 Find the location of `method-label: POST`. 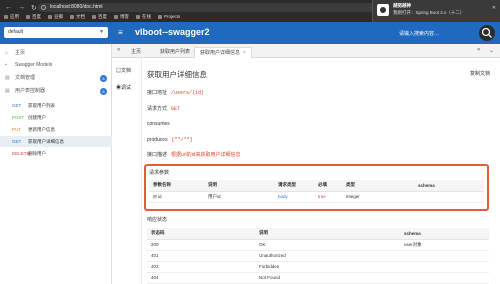

method-label: POST is located at coordinates (18, 117).